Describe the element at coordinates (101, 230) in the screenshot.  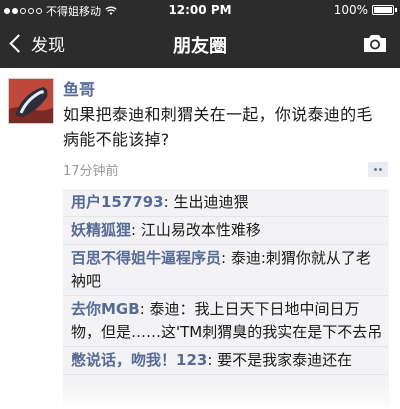
I see `comment-author: 妖精狐狸` at that location.